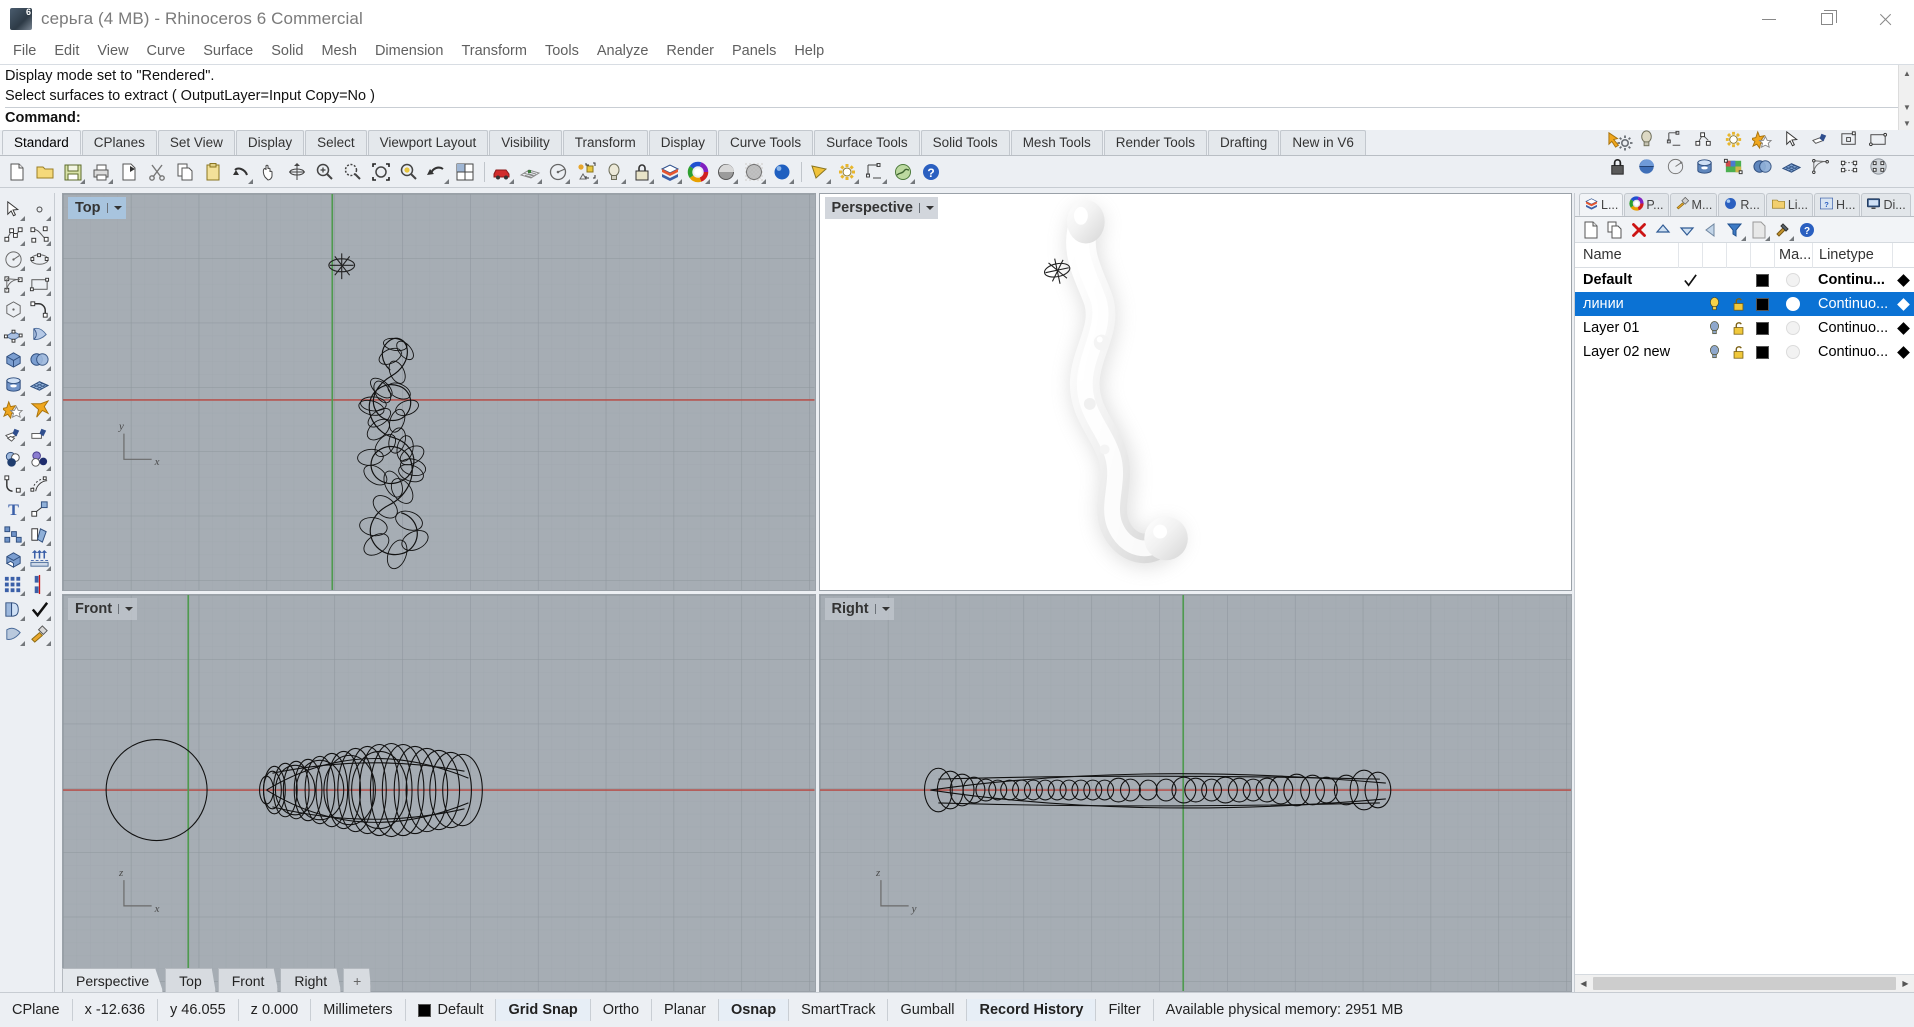 This screenshot has height=1027, width=1914. Describe the element at coordinates (129, 172) in the screenshot. I see `copy-to-clipboard-icon` at that location.